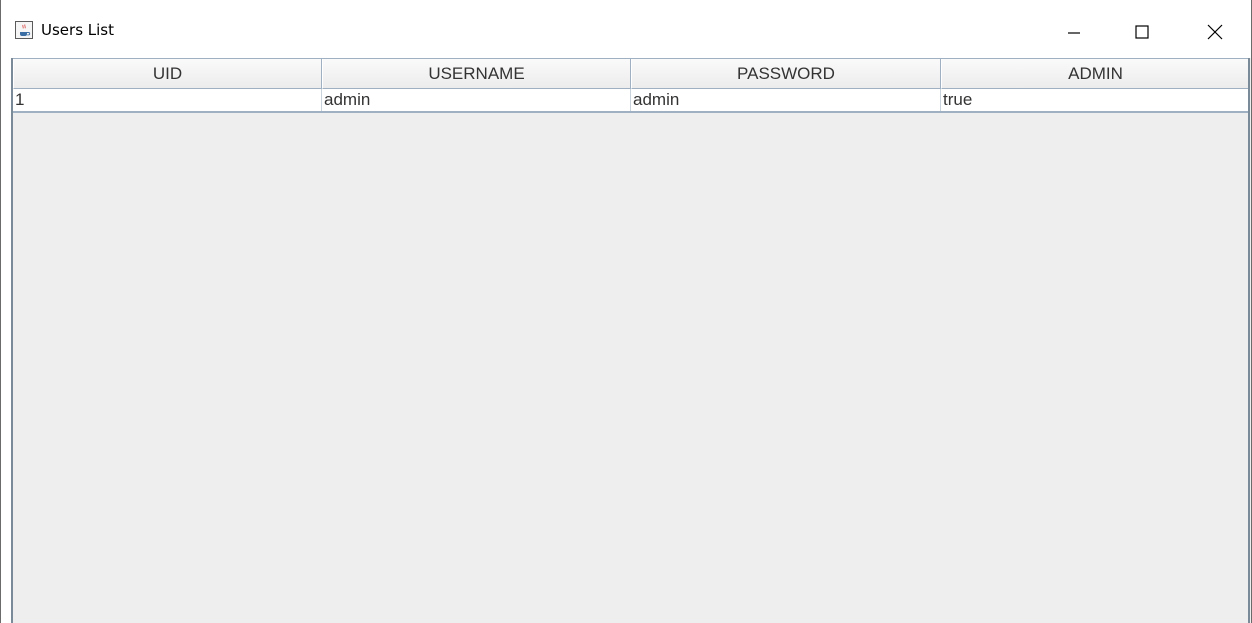  I want to click on window-title: Users List, so click(77, 30).